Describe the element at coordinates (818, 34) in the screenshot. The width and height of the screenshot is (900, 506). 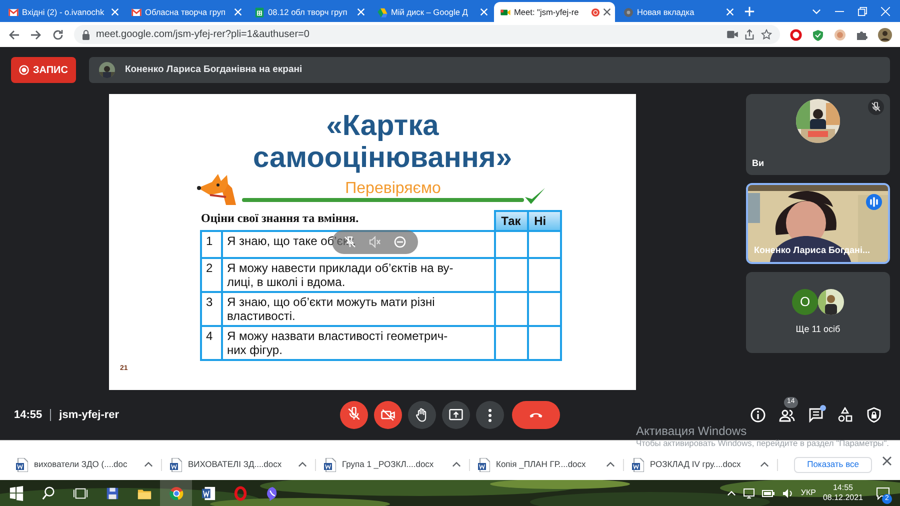
I see `shield-icon` at that location.